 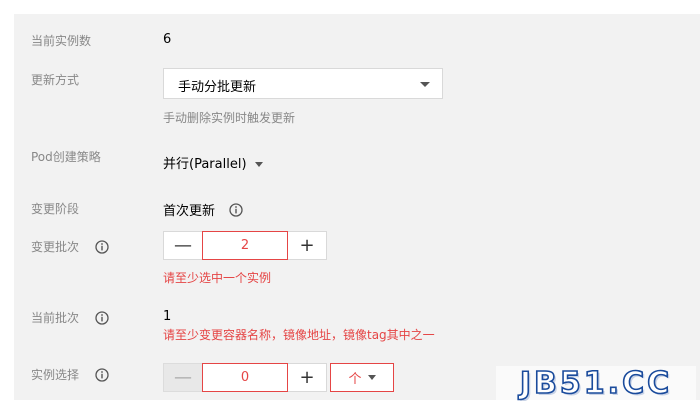 I want to click on update-mode-selected: 手动分批更新, so click(x=217, y=87).